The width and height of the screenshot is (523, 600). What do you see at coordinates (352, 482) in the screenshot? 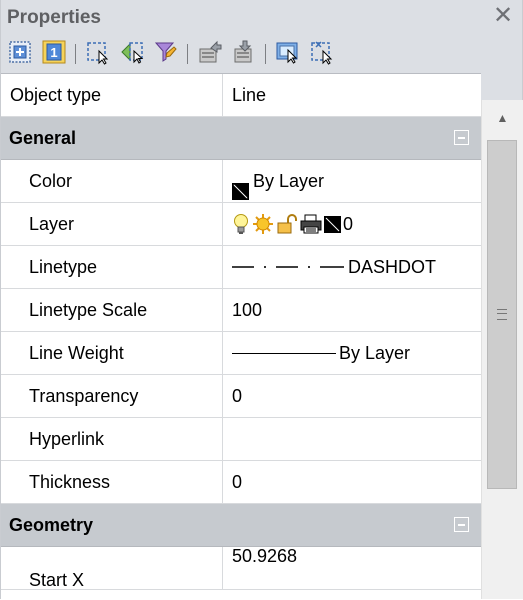
I see `thickness-value: 0` at bounding box center [352, 482].